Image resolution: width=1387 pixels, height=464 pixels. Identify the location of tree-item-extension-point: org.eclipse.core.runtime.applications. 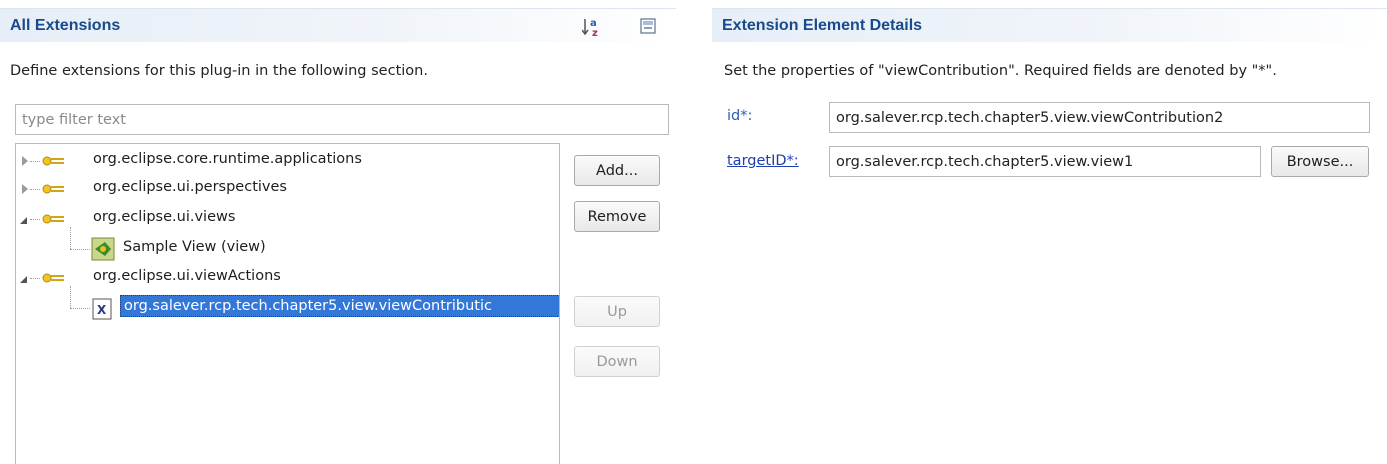
(286, 161).